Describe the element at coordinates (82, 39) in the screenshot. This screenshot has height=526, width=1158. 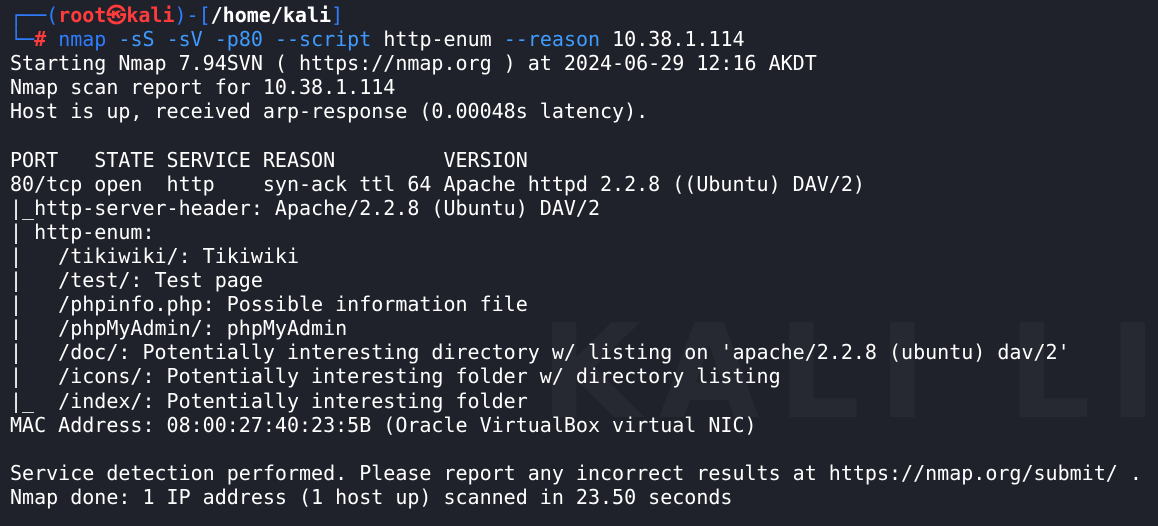
I see `command-program: nmap` at that location.